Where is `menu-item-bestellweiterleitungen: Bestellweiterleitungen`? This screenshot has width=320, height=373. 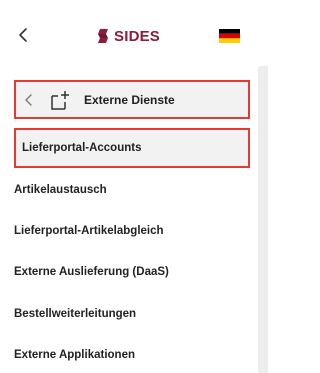
menu-item-bestellweiterleitungen: Bestellweiterleitungen is located at coordinates (126, 314).